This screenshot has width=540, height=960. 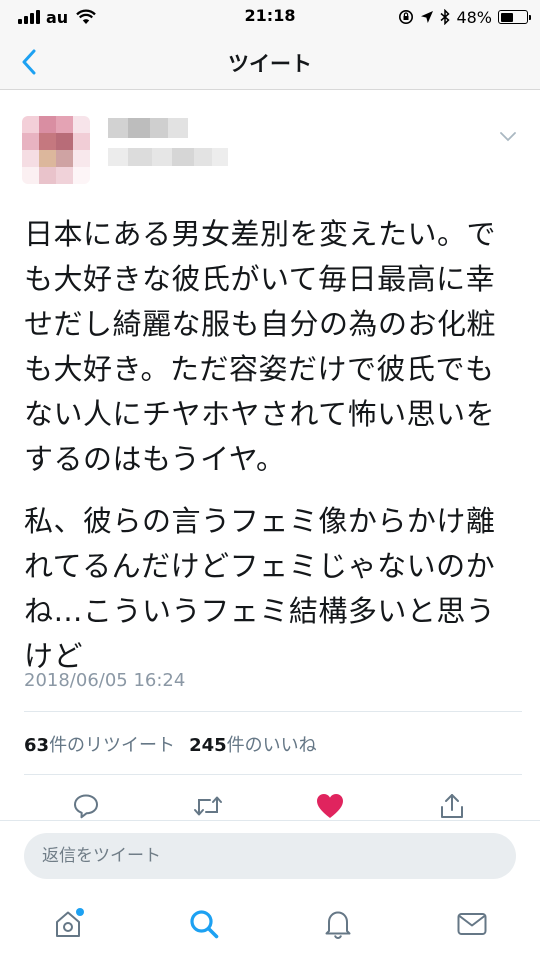 I want to click on reply-input, so click(x=270, y=856).